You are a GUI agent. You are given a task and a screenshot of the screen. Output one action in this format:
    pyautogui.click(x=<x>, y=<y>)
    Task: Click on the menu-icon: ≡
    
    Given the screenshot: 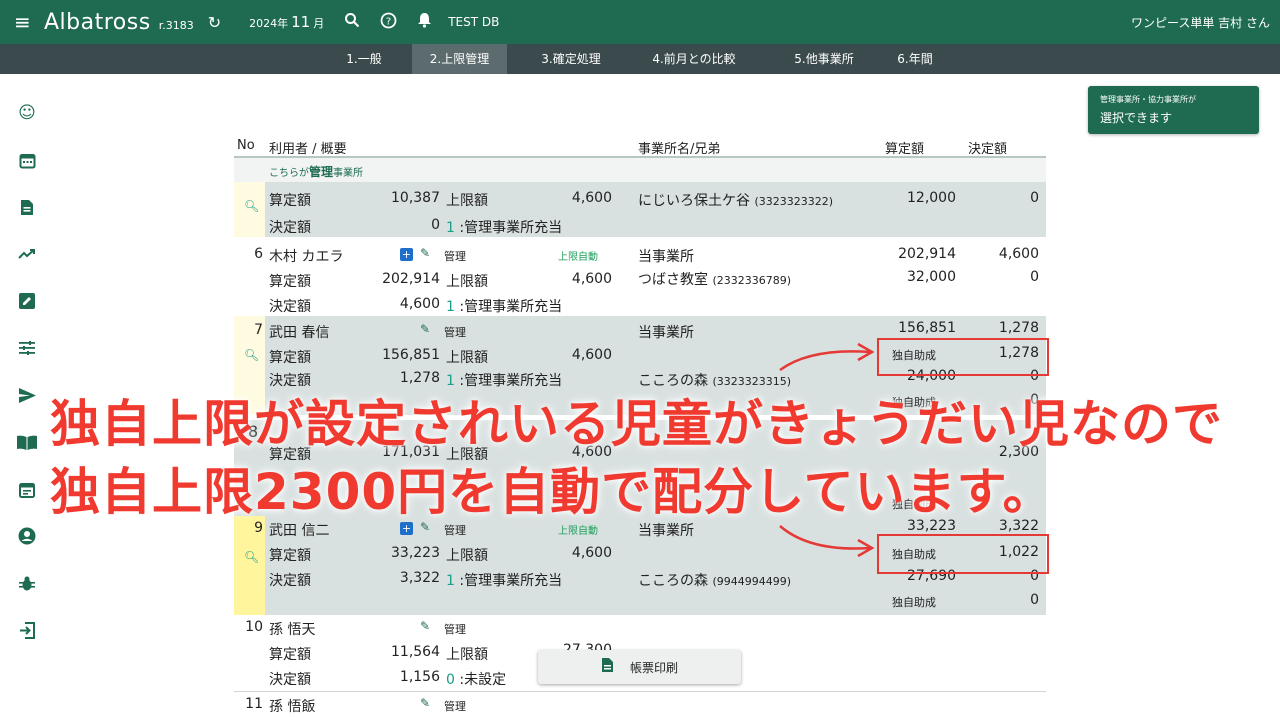 What is the action you would take?
    pyautogui.click(x=24, y=22)
    